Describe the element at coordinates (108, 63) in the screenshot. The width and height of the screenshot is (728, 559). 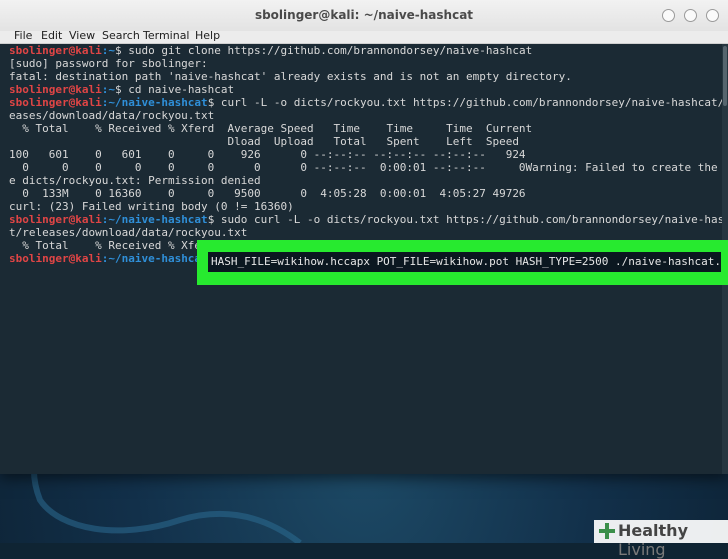
I see `terminal-line: [sudo] password for sbolinger:` at that location.